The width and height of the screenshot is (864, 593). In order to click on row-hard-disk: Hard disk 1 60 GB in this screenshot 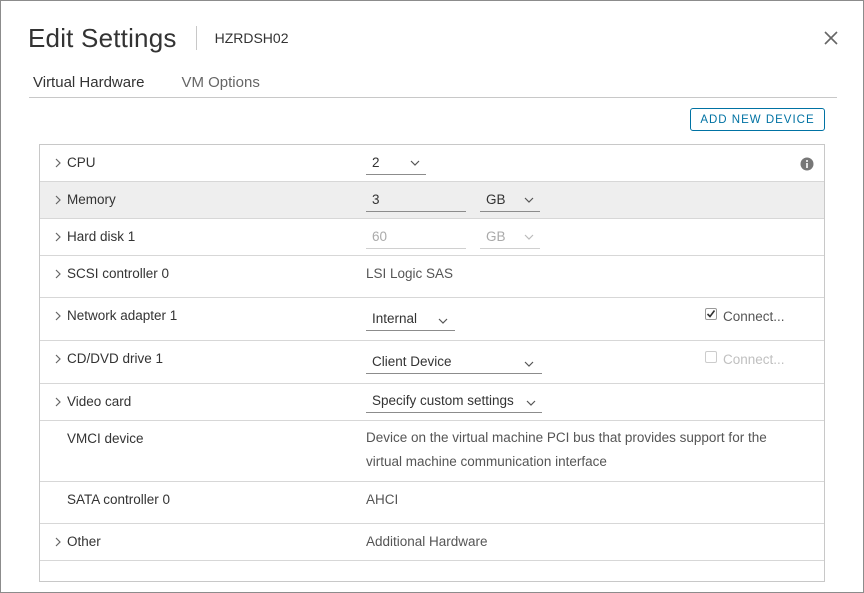, I will do `click(432, 237)`.